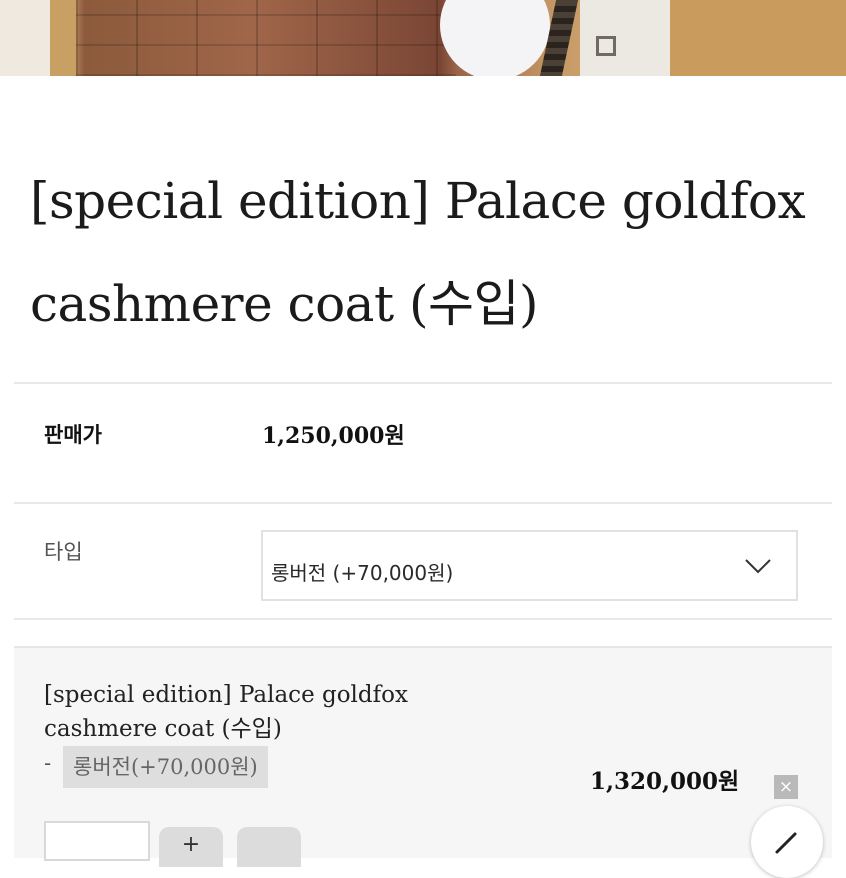 This screenshot has width=846, height=878. What do you see at coordinates (786, 787) in the screenshot?
I see `close-icon: ×` at bounding box center [786, 787].